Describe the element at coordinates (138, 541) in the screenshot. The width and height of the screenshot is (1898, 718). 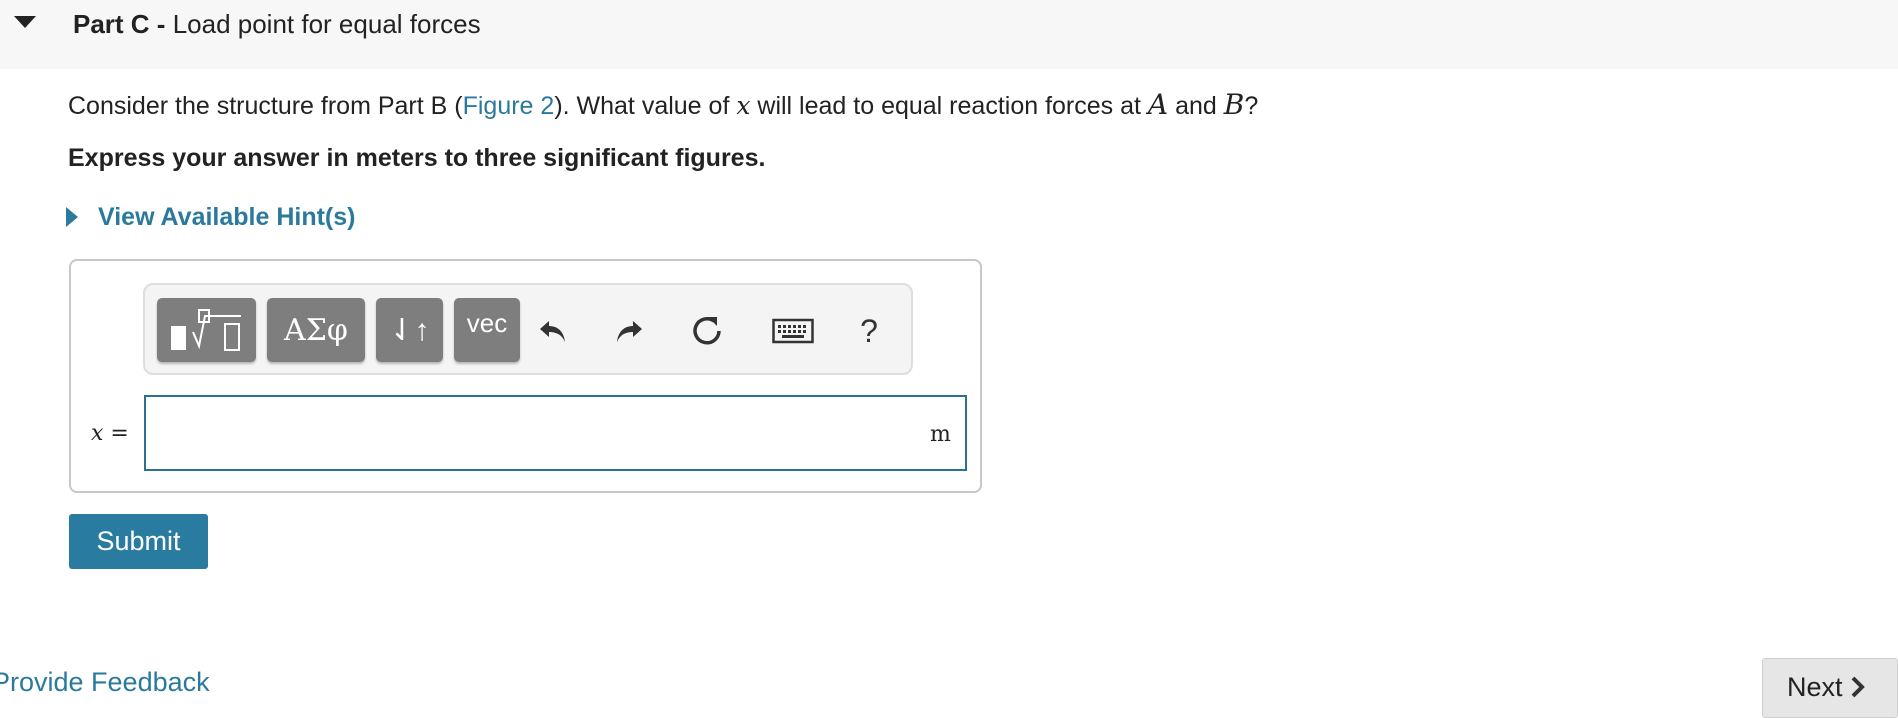
I see `submit-button: Submit` at that location.